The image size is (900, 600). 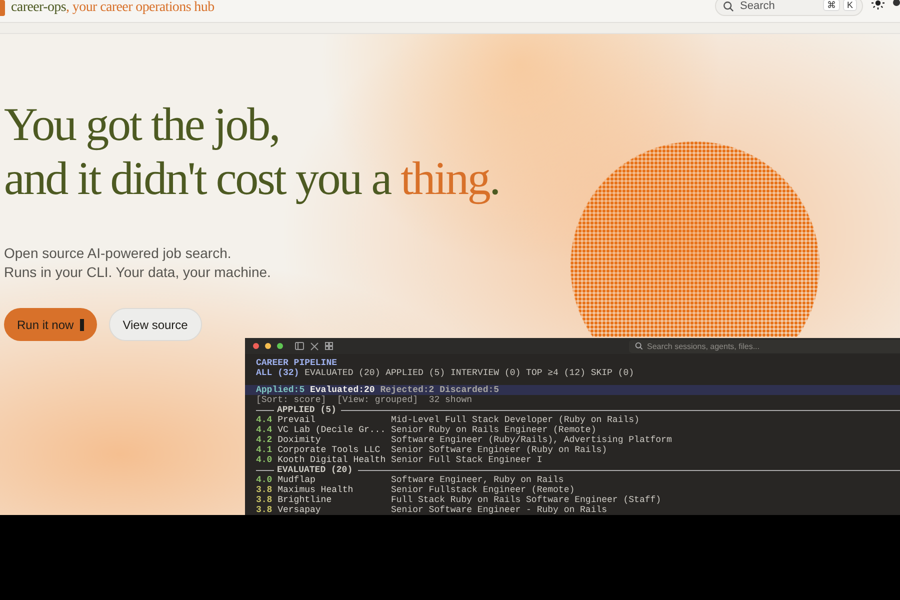 What do you see at coordinates (499, 450) in the screenshot?
I see `role-text: Senior Software Engineer (Ruby on Rails)` at bounding box center [499, 450].